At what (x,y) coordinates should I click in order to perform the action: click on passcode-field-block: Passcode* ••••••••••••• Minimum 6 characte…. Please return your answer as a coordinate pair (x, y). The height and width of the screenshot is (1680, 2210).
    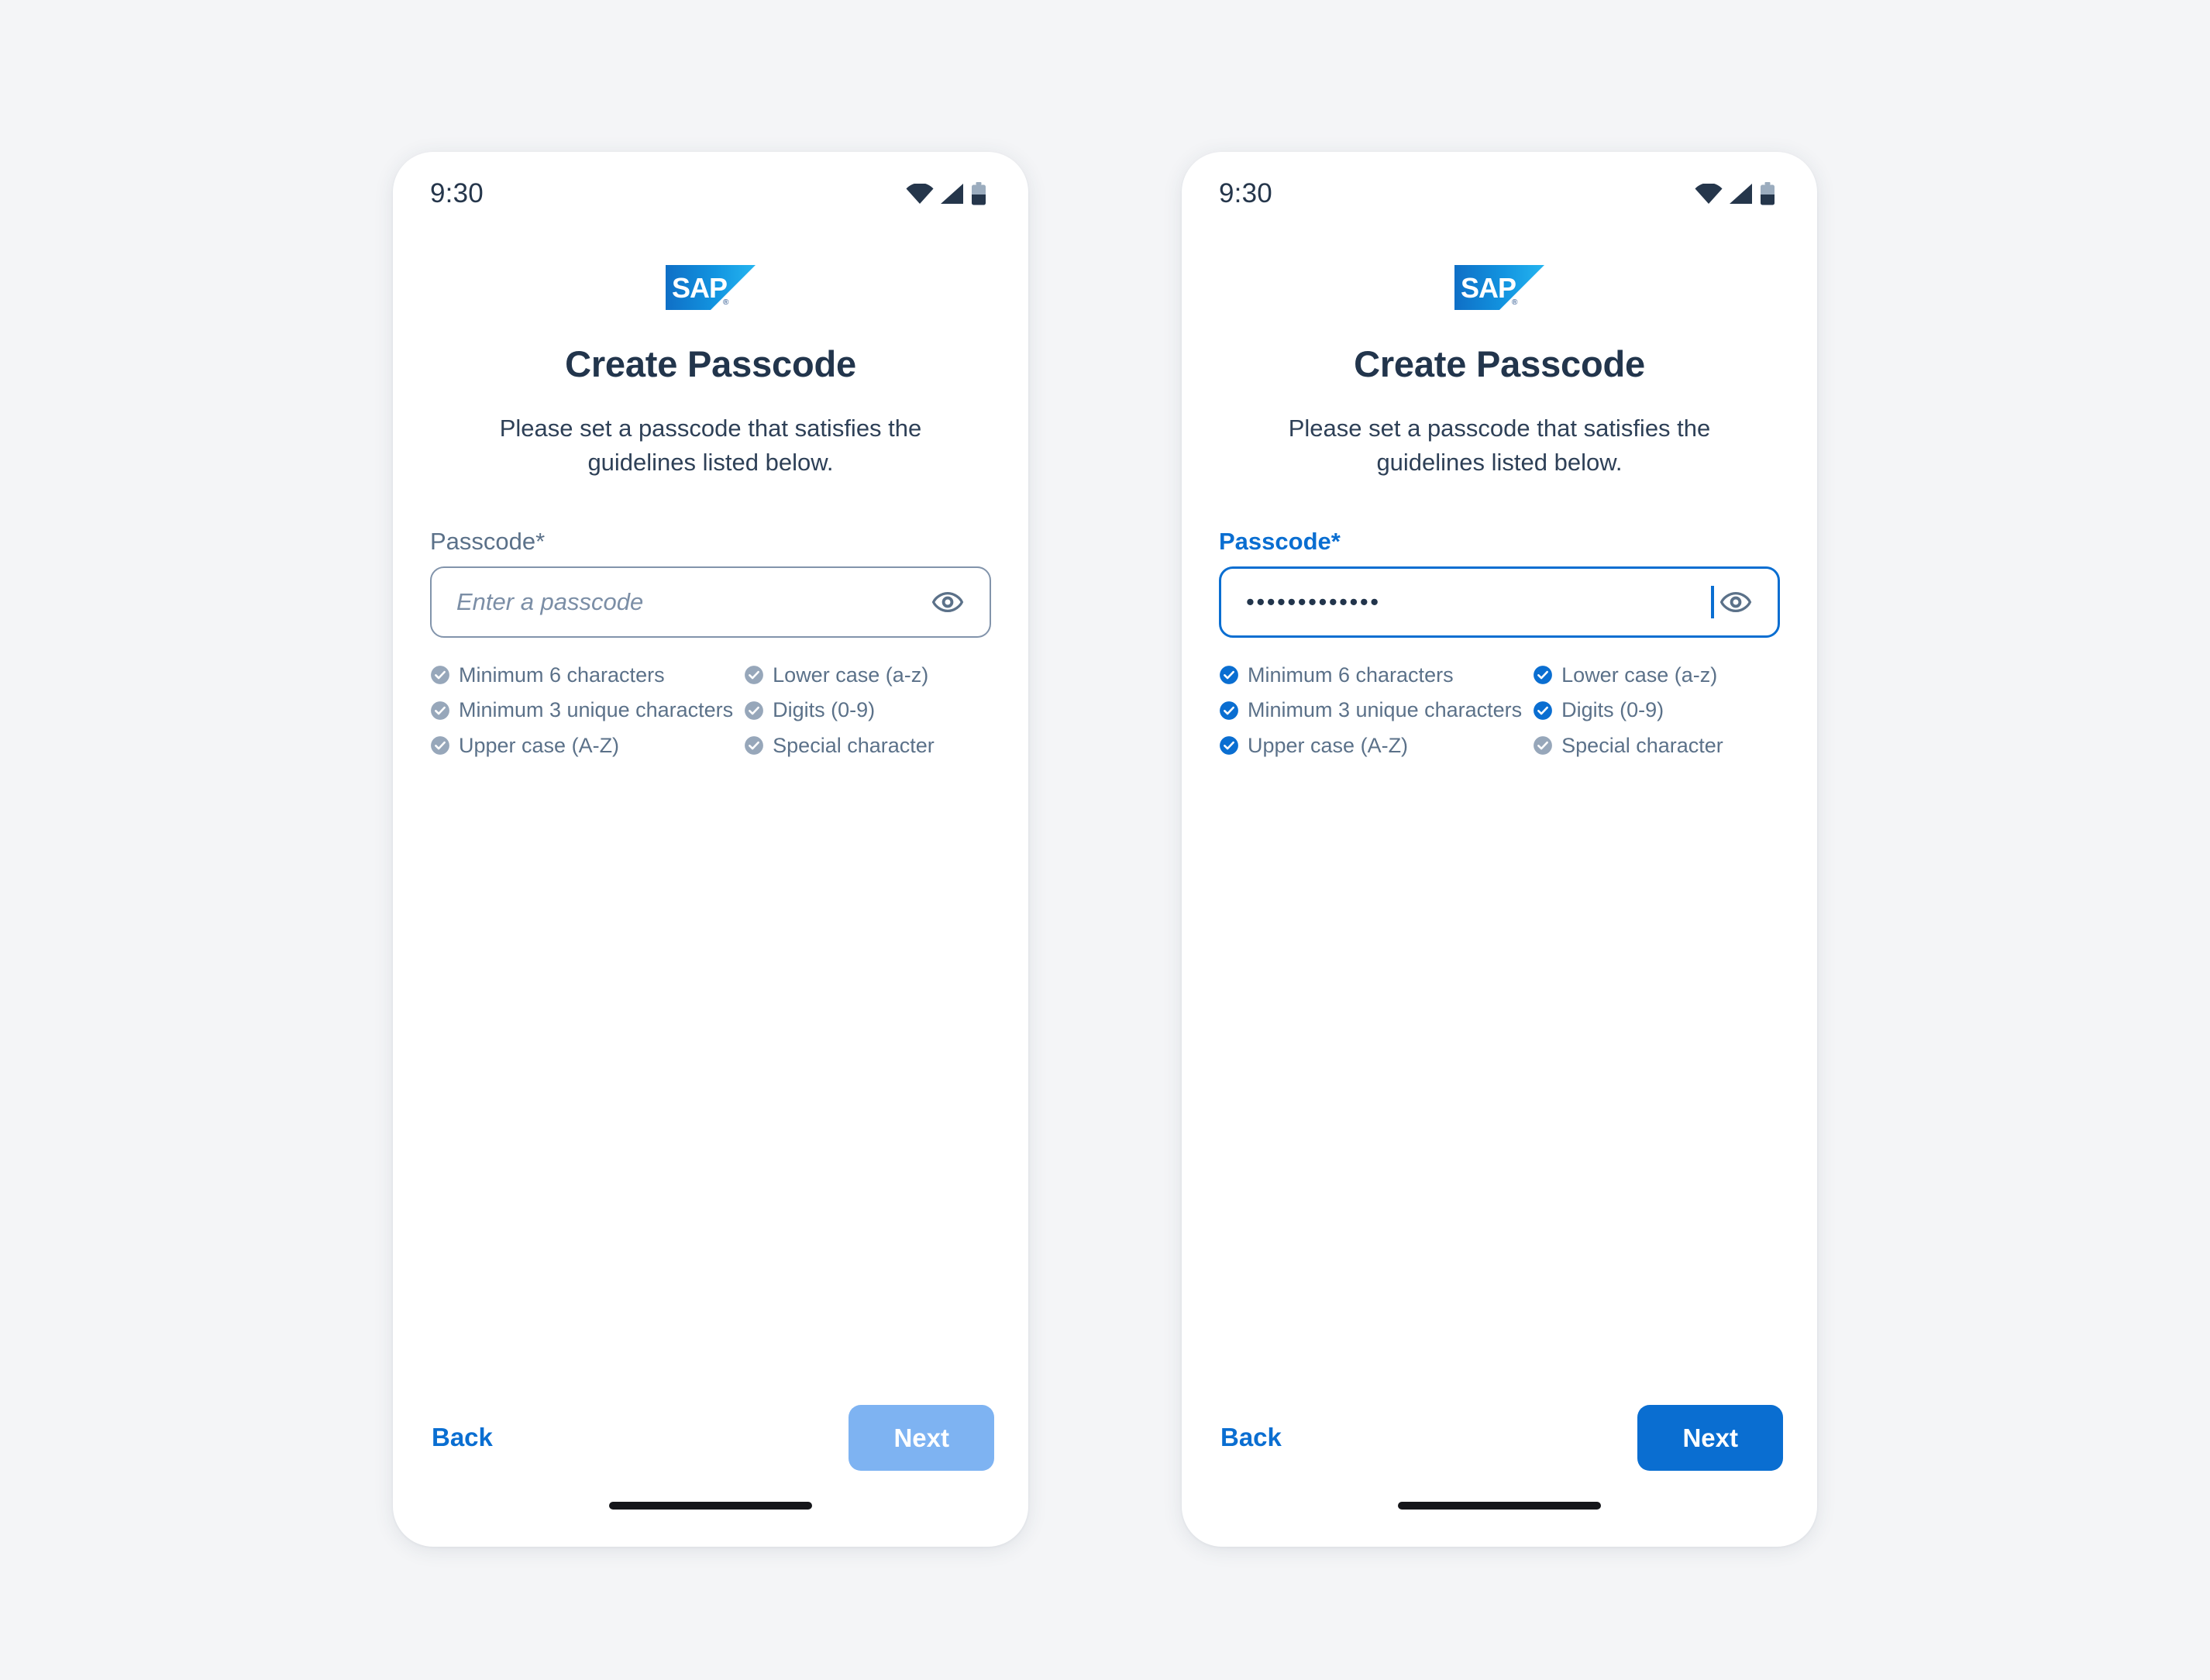
    Looking at the image, I should click on (1500, 643).